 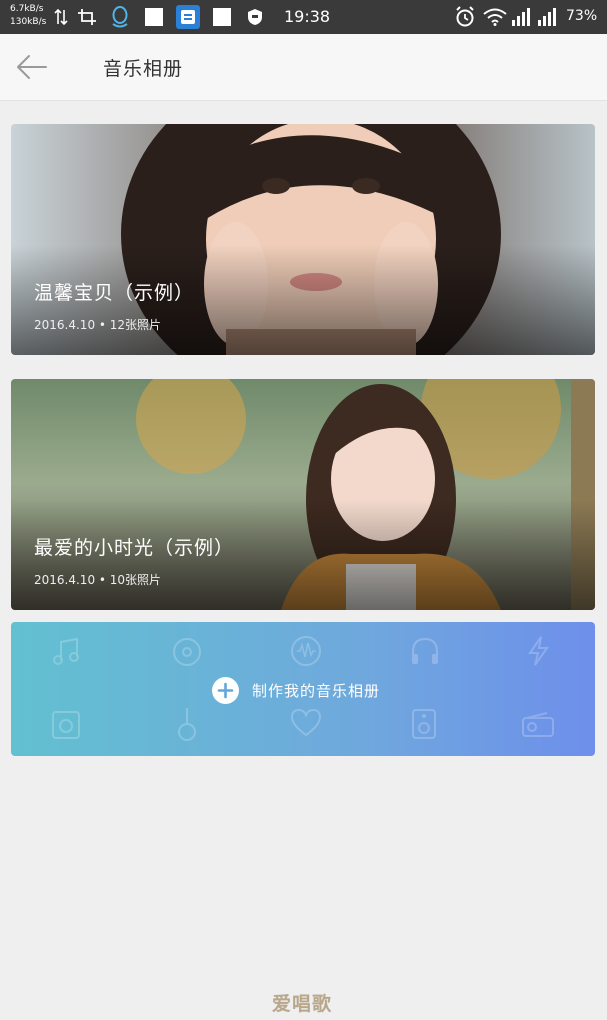 I want to click on album-meta: 2016.4.10 • 10张照片, so click(x=98, y=580).